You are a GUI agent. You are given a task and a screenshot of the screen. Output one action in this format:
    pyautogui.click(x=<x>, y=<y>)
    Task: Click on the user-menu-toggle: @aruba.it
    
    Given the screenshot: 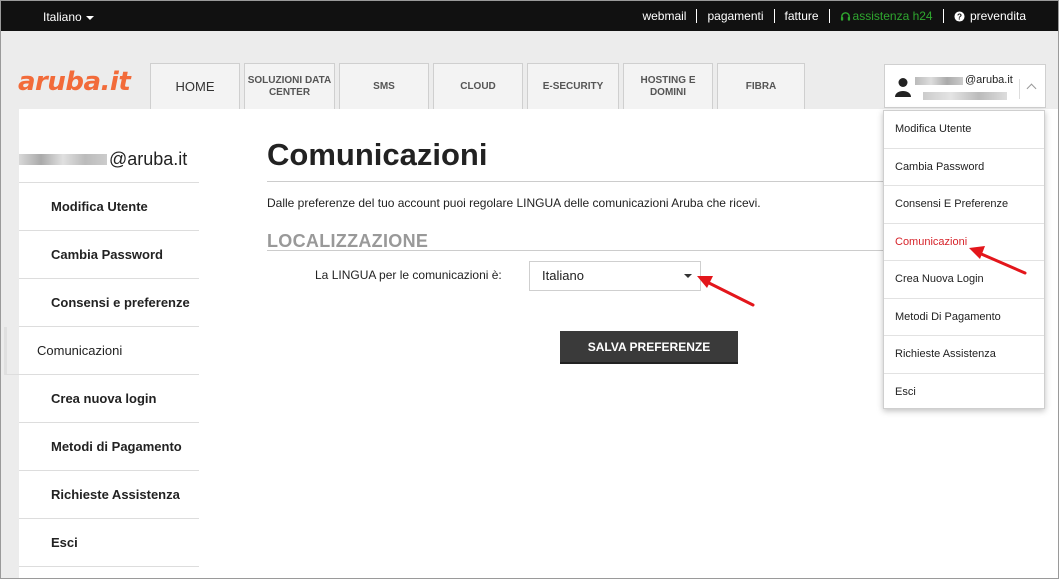 What is the action you would take?
    pyautogui.click(x=965, y=86)
    